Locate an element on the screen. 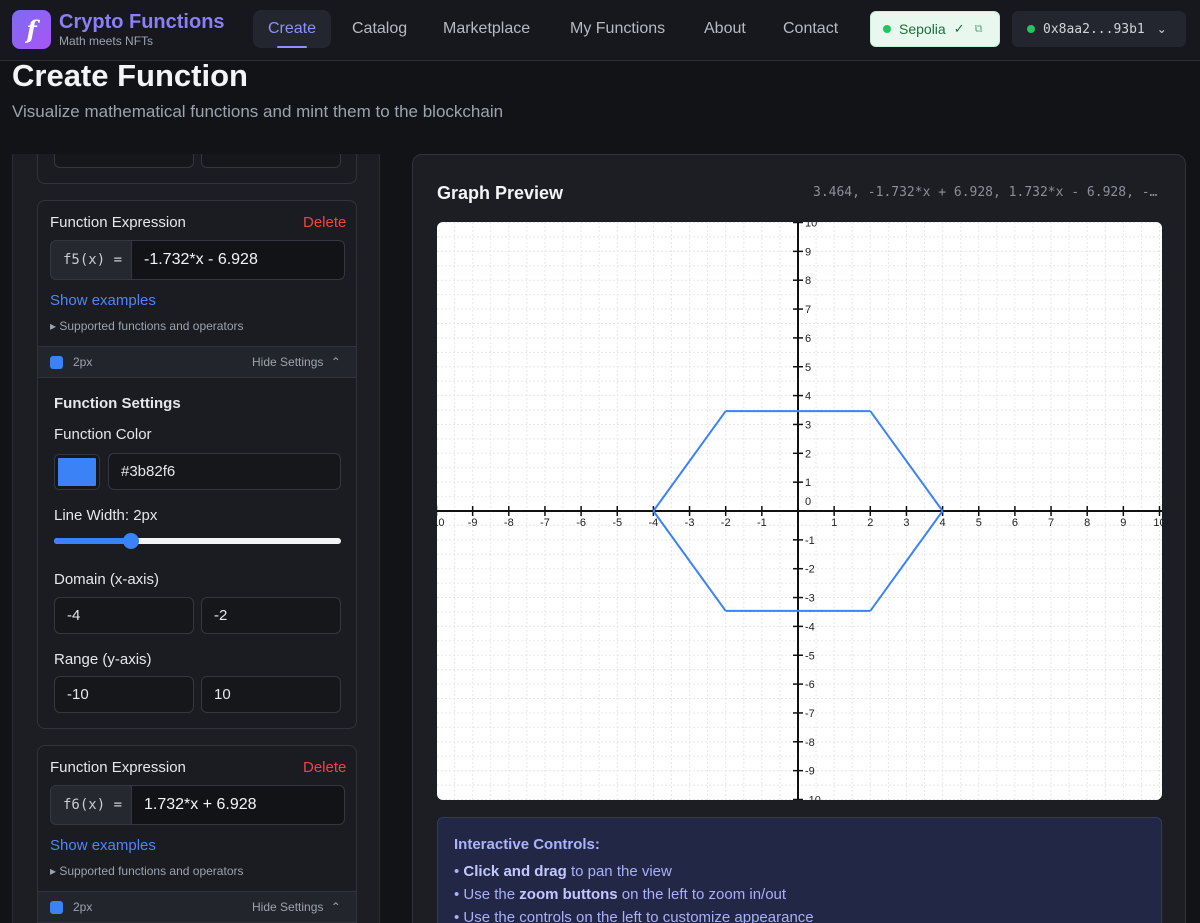 The height and width of the screenshot is (923, 1200). chevron-up-icon: ⌃ is located at coordinates (335, 907).